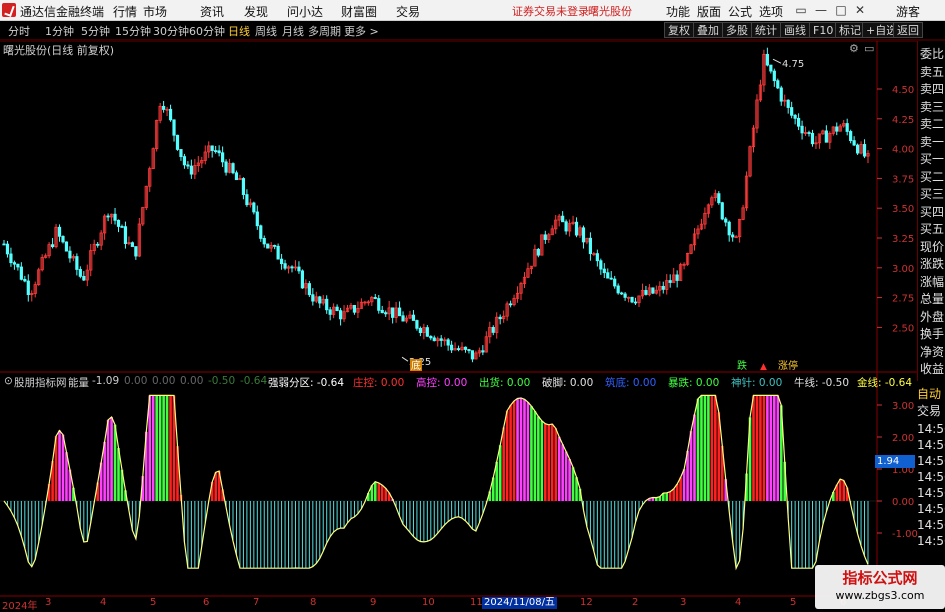 This screenshot has width=945, height=612. I want to click on price-tick-label: 2.75, so click(903, 299).